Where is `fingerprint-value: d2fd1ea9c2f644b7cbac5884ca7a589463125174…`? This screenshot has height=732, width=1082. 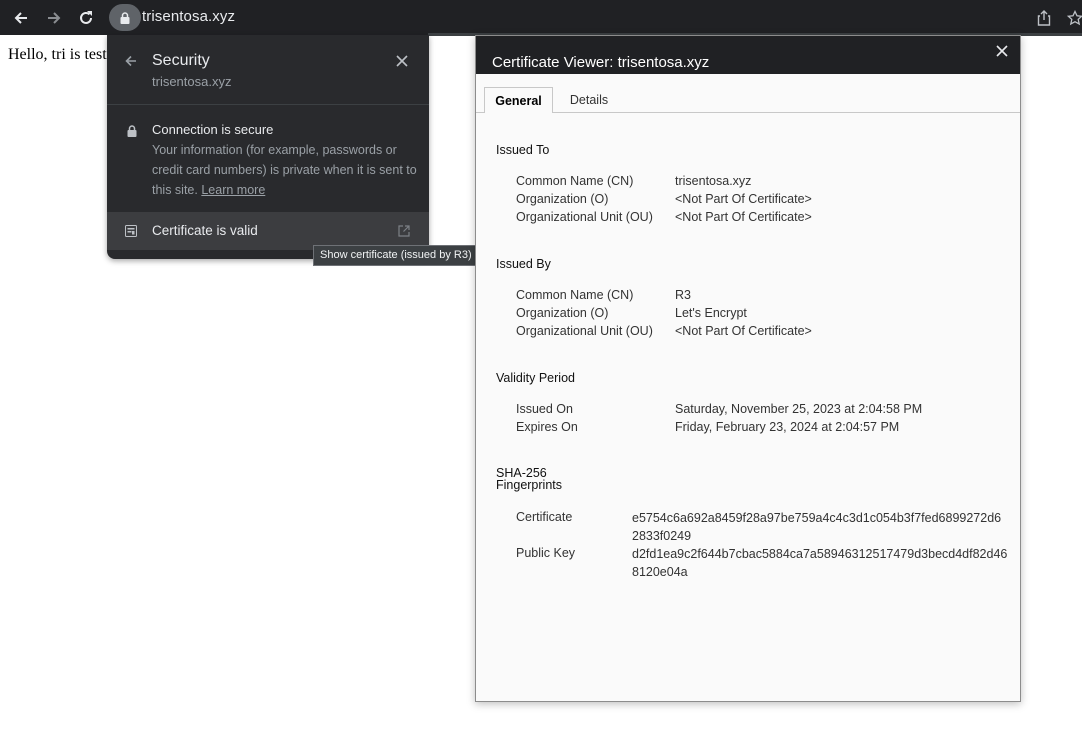 fingerprint-value: d2fd1ea9c2f644b7cbac5884ca7a589463125174… is located at coordinates (820, 563).